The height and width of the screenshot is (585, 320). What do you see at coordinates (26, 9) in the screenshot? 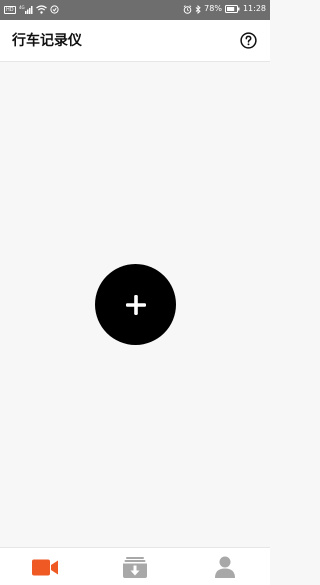
I see `cellular-signal-icon: 4G` at bounding box center [26, 9].